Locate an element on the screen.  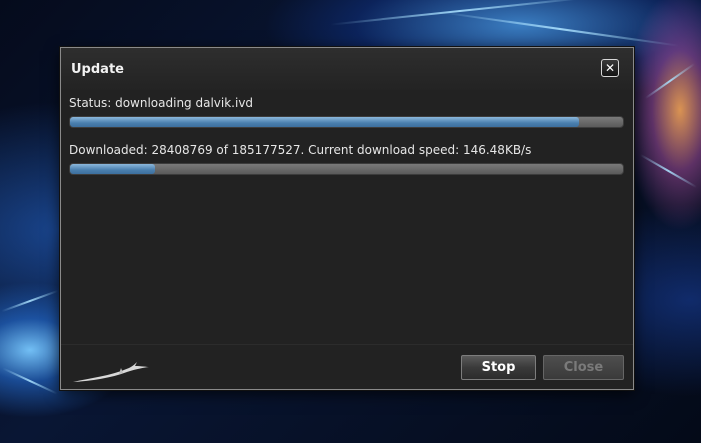
stop-button: Stop is located at coordinates (498, 367).